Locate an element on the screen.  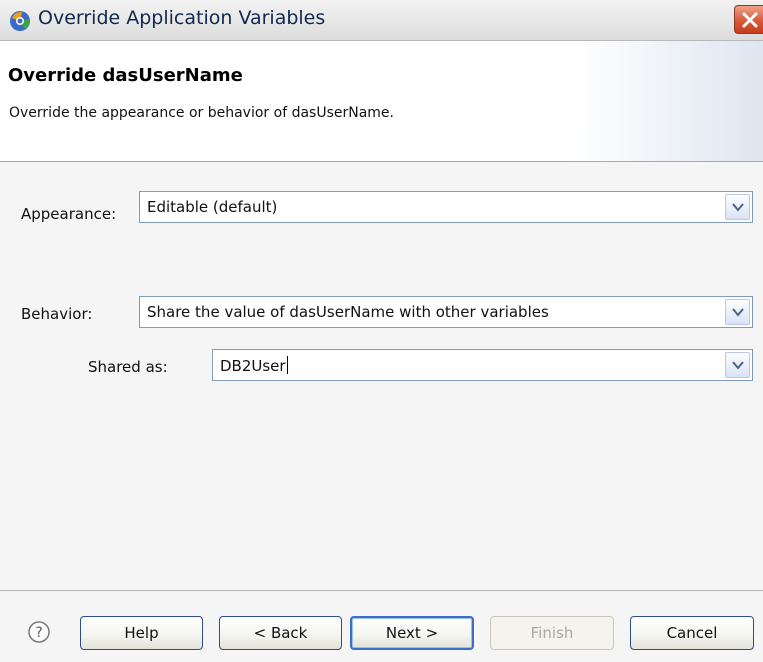
close-button is located at coordinates (748, 19).